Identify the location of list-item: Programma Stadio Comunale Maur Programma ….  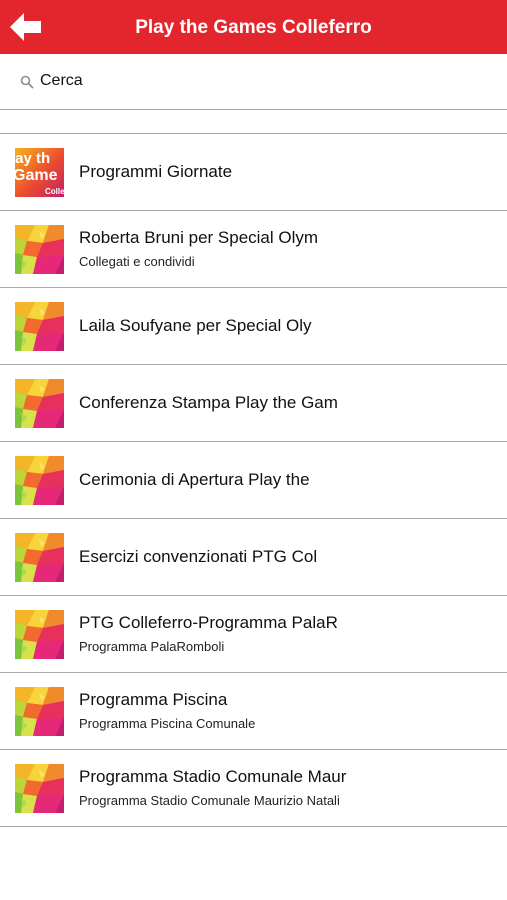
(253, 788).